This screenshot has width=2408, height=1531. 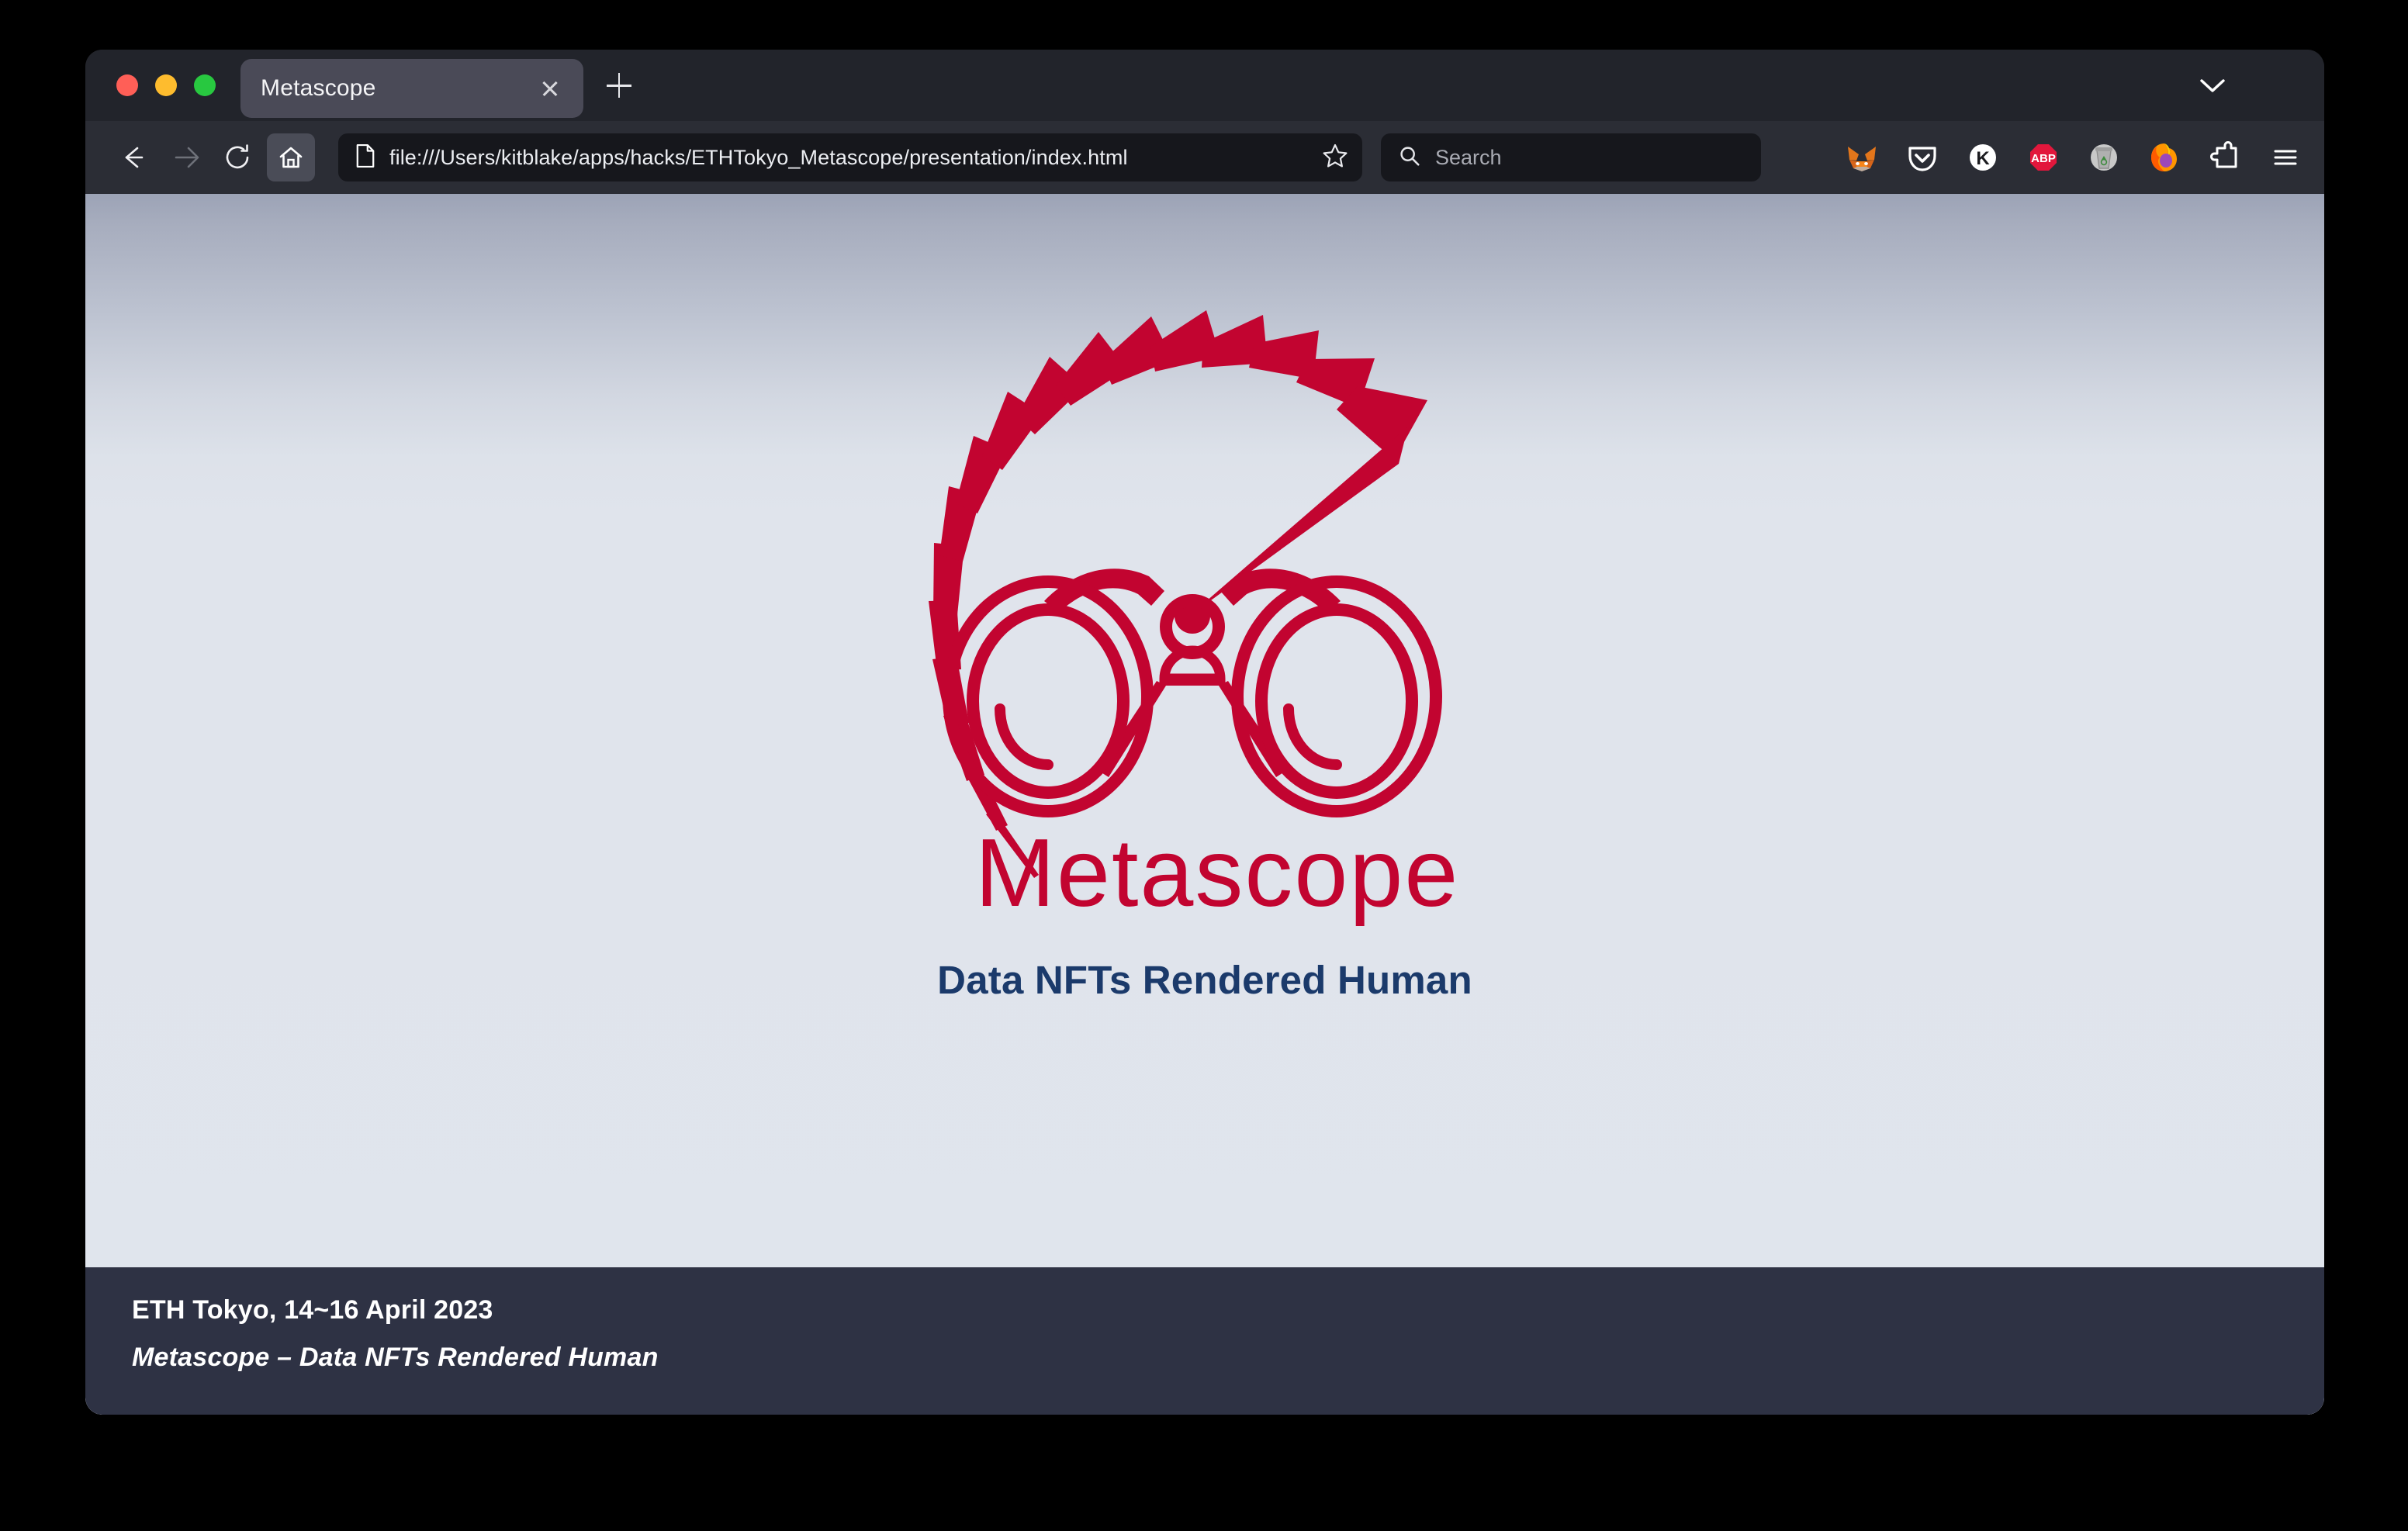 I want to click on tab-title: Metascope, so click(x=318, y=88).